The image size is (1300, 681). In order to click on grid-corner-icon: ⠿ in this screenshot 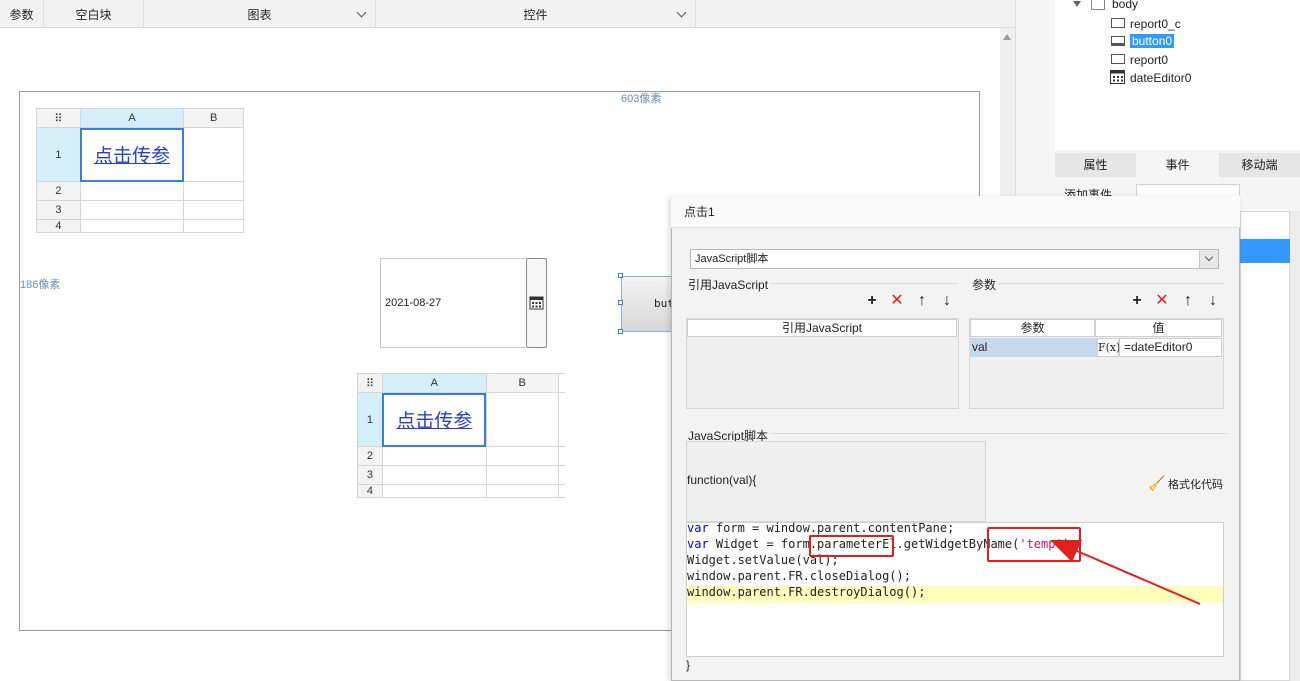, I will do `click(370, 383)`.